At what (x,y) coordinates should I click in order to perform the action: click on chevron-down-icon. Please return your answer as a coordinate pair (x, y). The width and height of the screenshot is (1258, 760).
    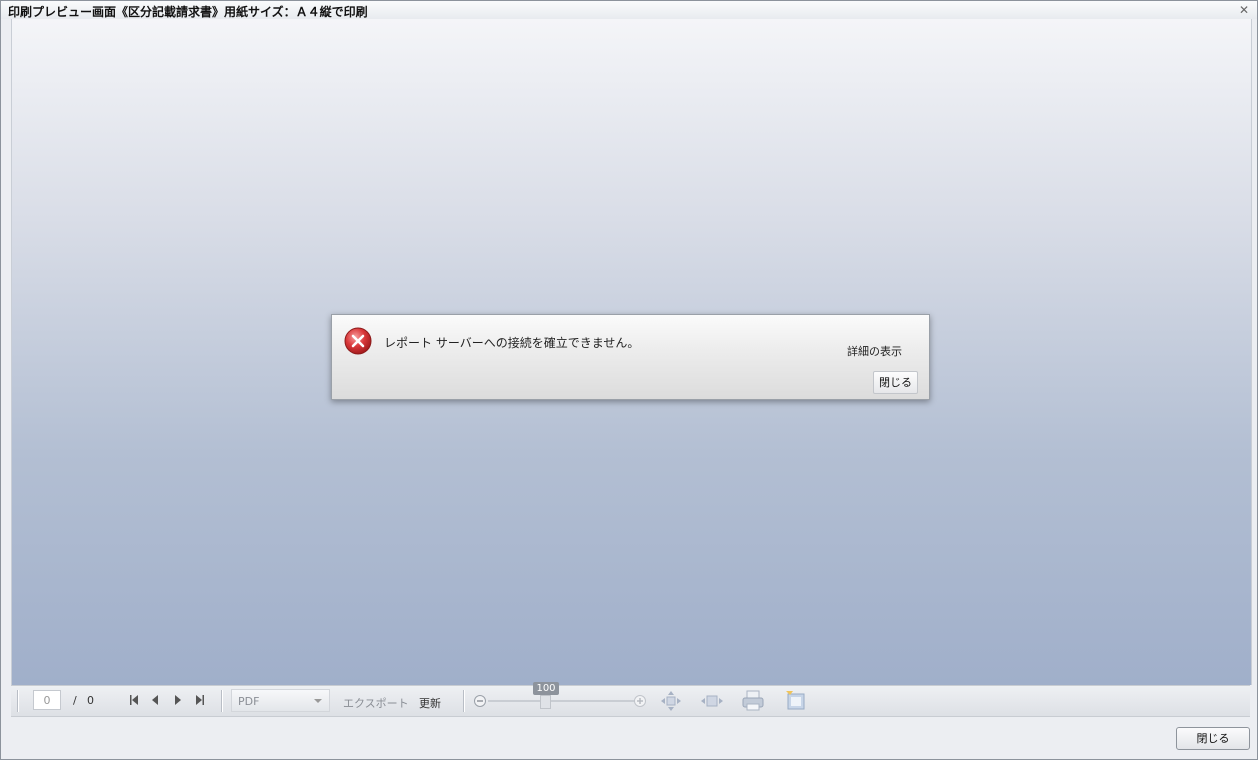
    Looking at the image, I should click on (318, 701).